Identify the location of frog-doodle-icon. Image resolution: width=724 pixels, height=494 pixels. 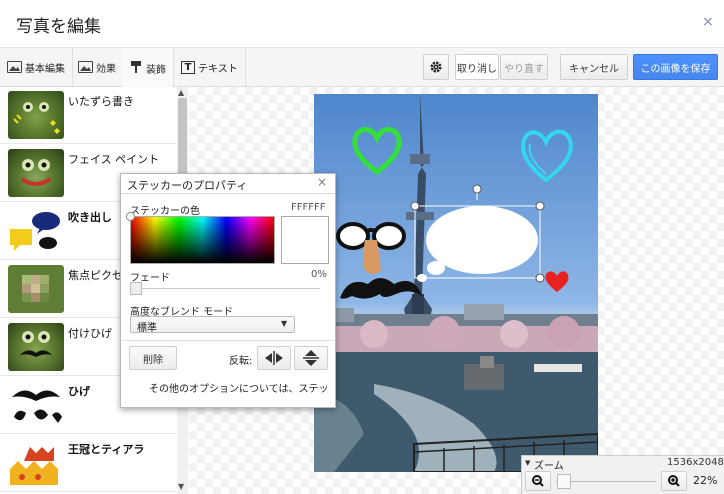
(36, 115).